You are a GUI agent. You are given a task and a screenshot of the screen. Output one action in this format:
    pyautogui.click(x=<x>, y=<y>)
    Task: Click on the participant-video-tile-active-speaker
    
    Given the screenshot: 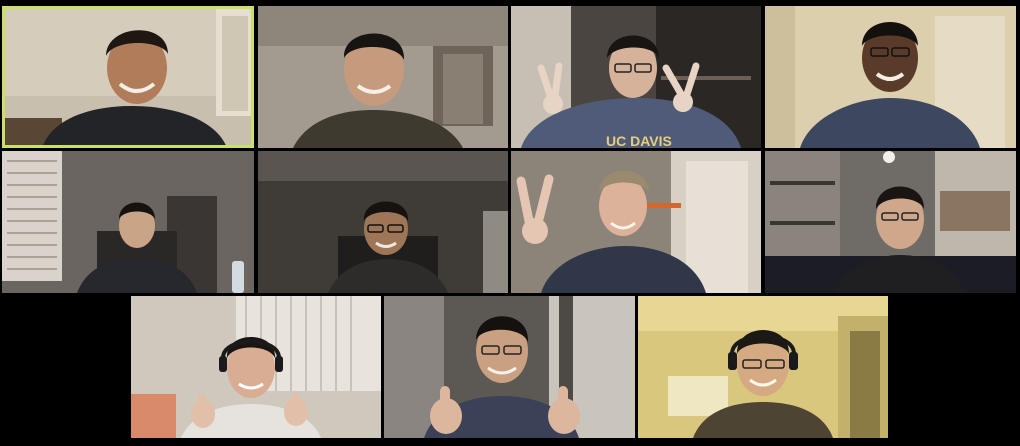 What is the action you would take?
    pyautogui.click(x=128, y=77)
    